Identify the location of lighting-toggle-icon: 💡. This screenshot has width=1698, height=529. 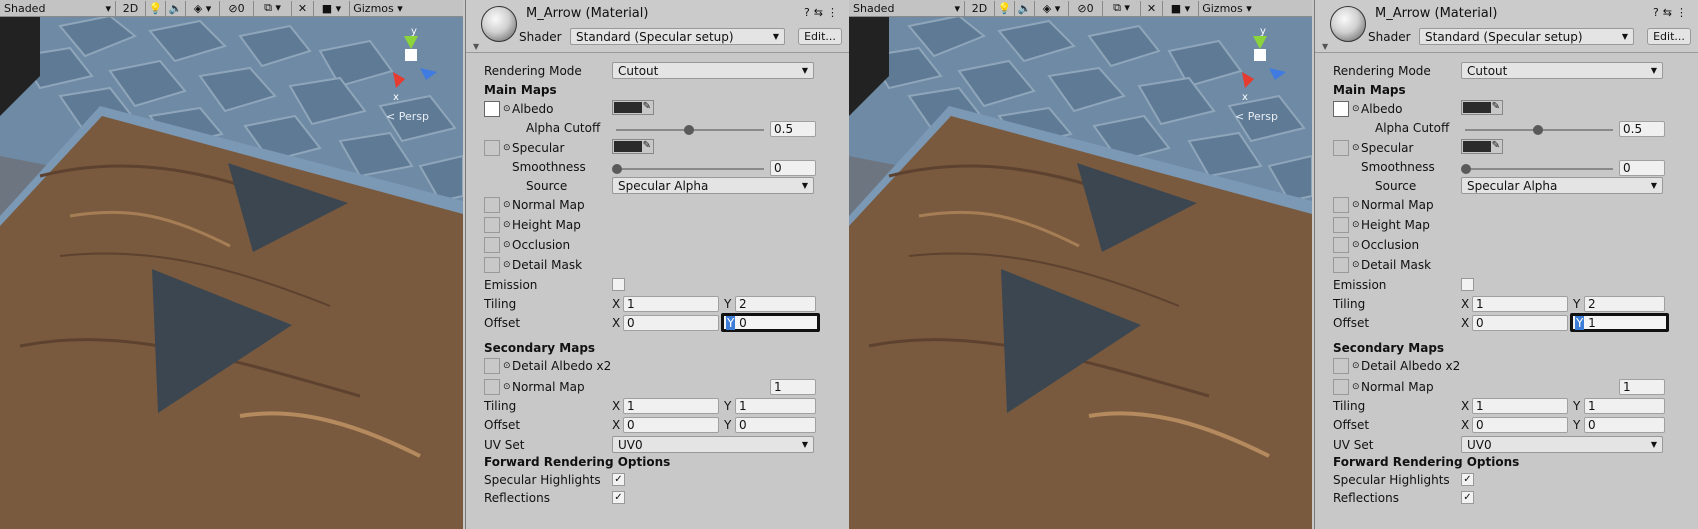
(1005, 8).